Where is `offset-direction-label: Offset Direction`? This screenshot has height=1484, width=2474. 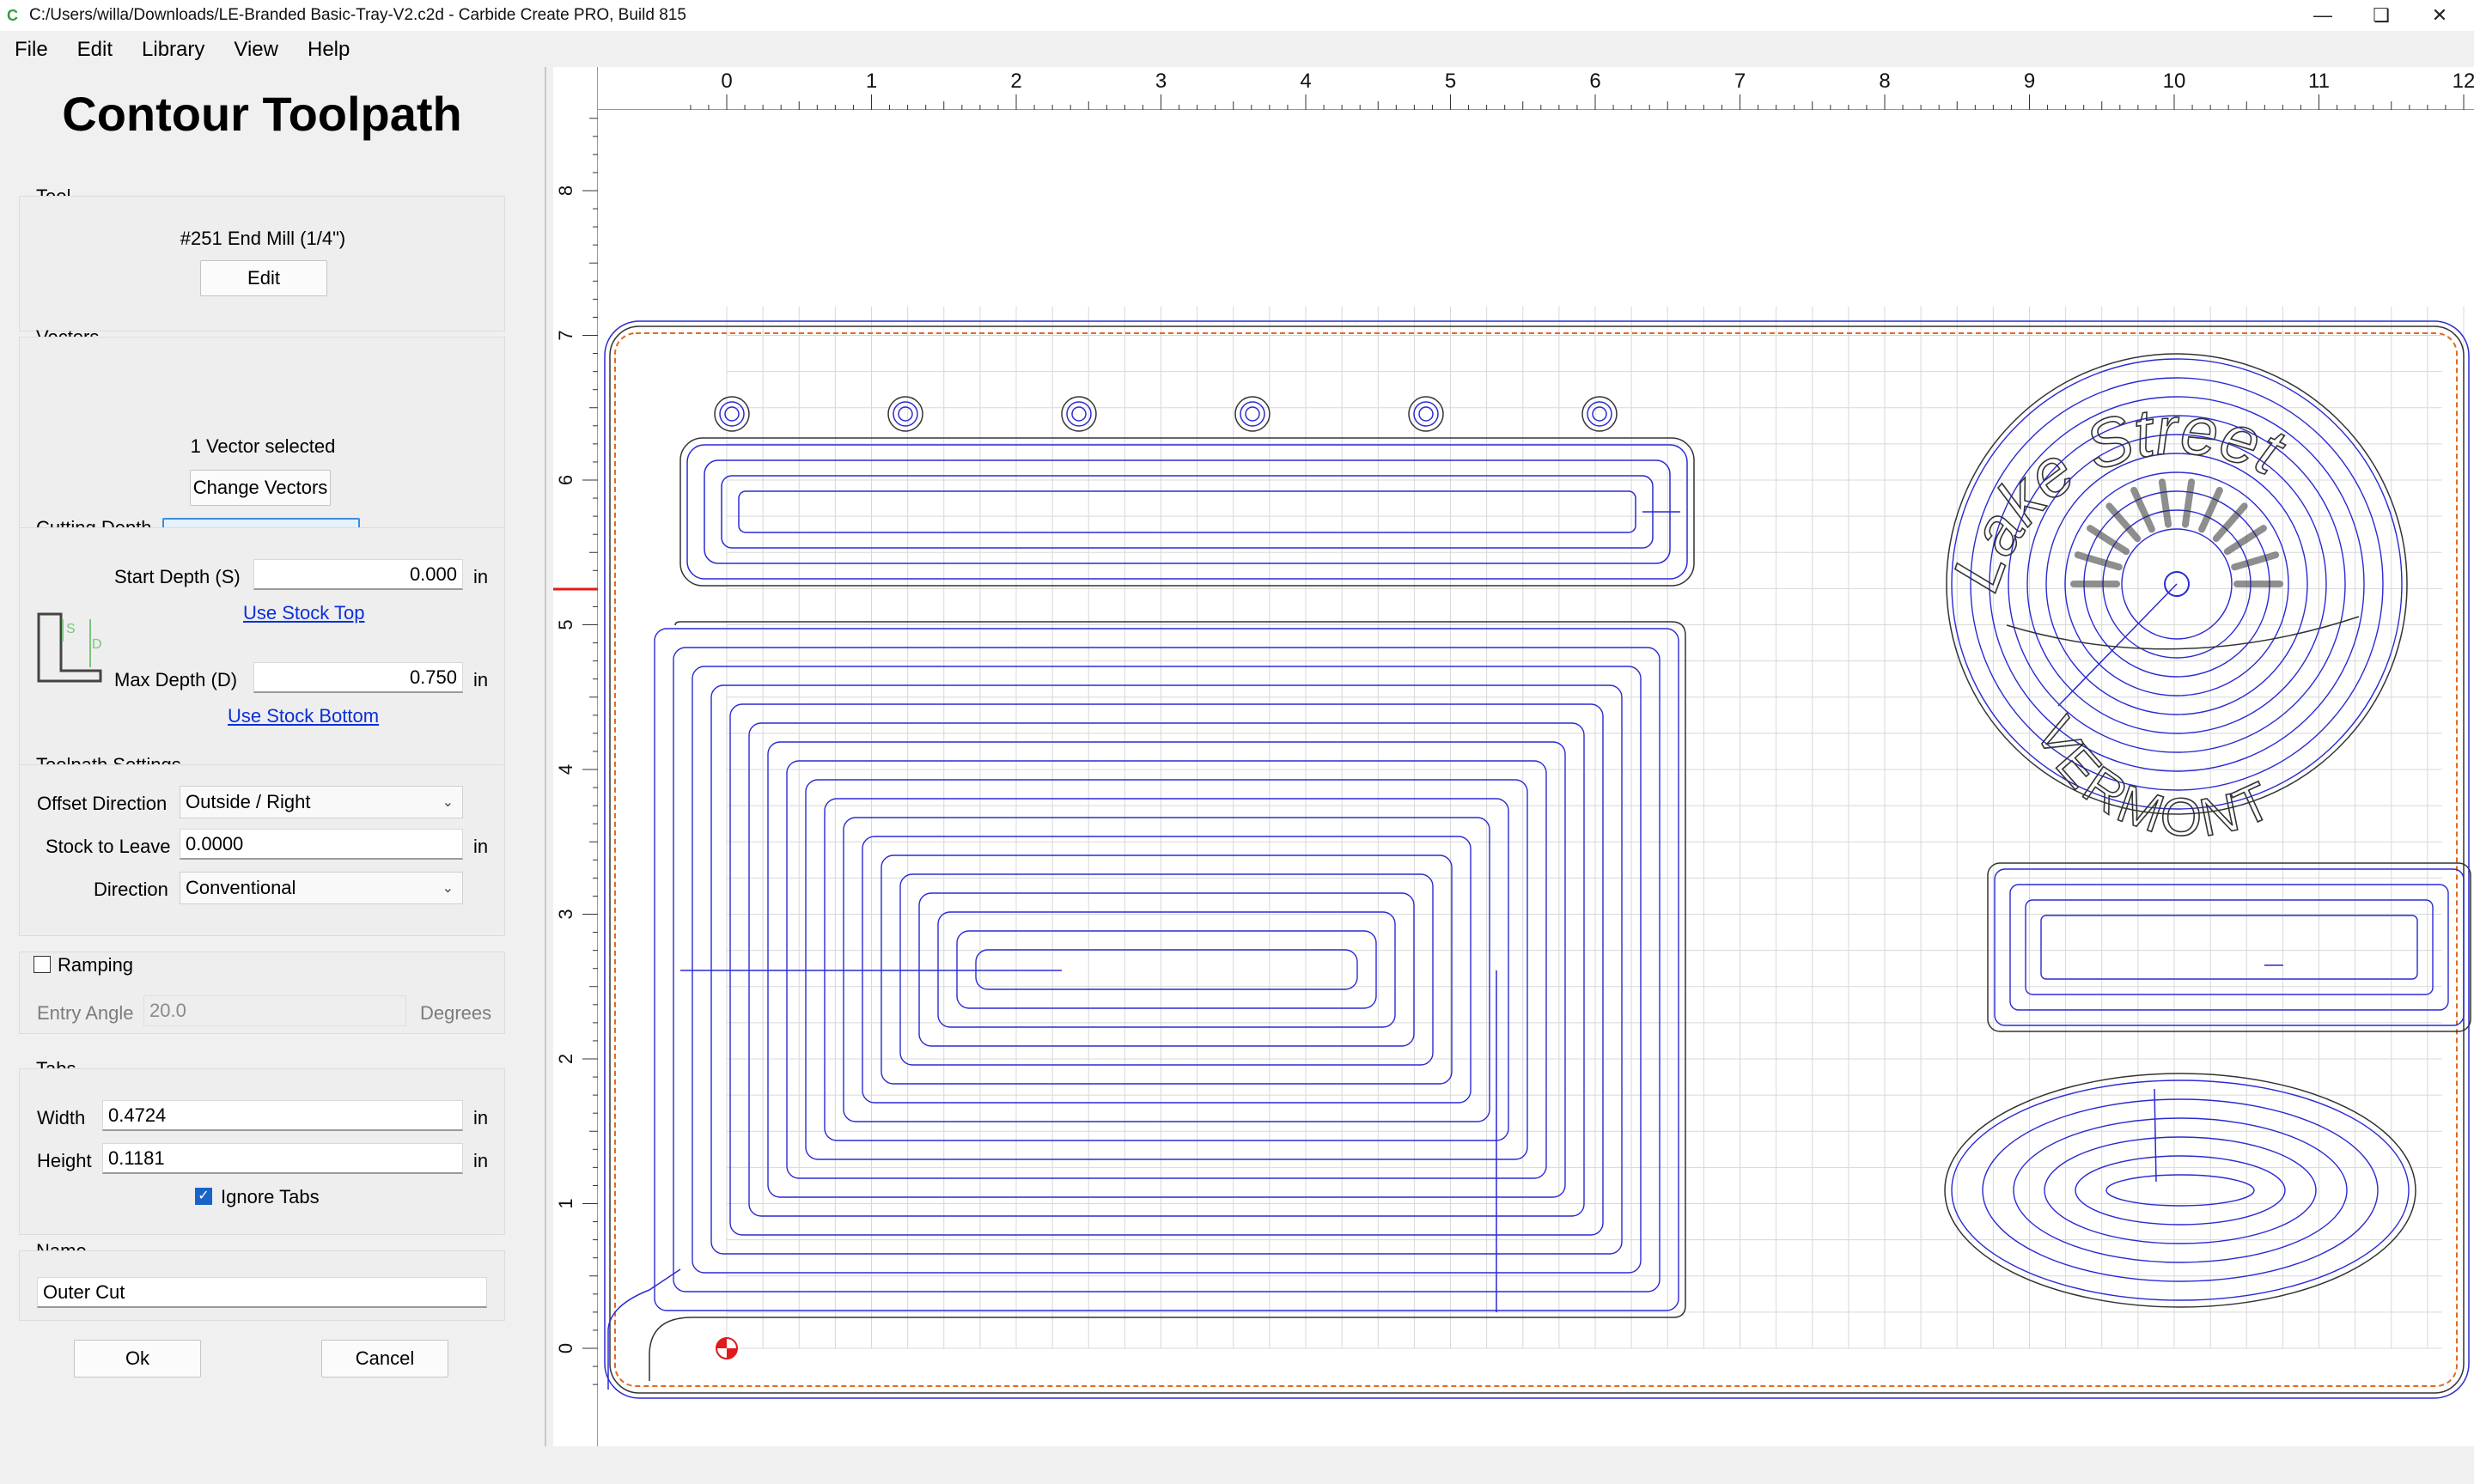 offset-direction-label: Offset Direction is located at coordinates (102, 803).